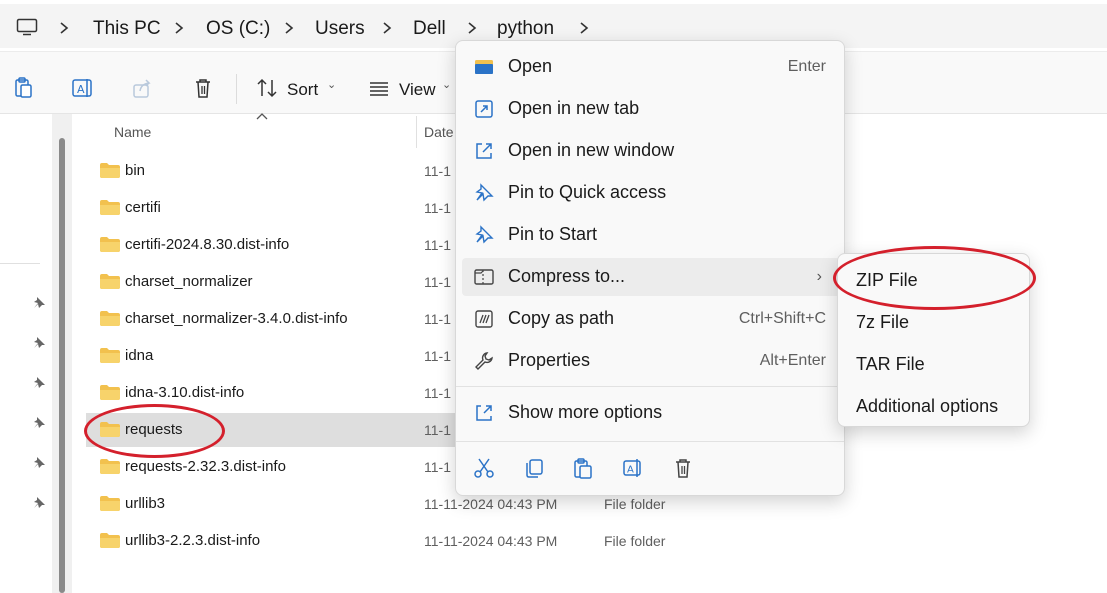  I want to click on menu-item-copy-as-path: Copy as path Ctrl+Shift+C, so click(651, 319).